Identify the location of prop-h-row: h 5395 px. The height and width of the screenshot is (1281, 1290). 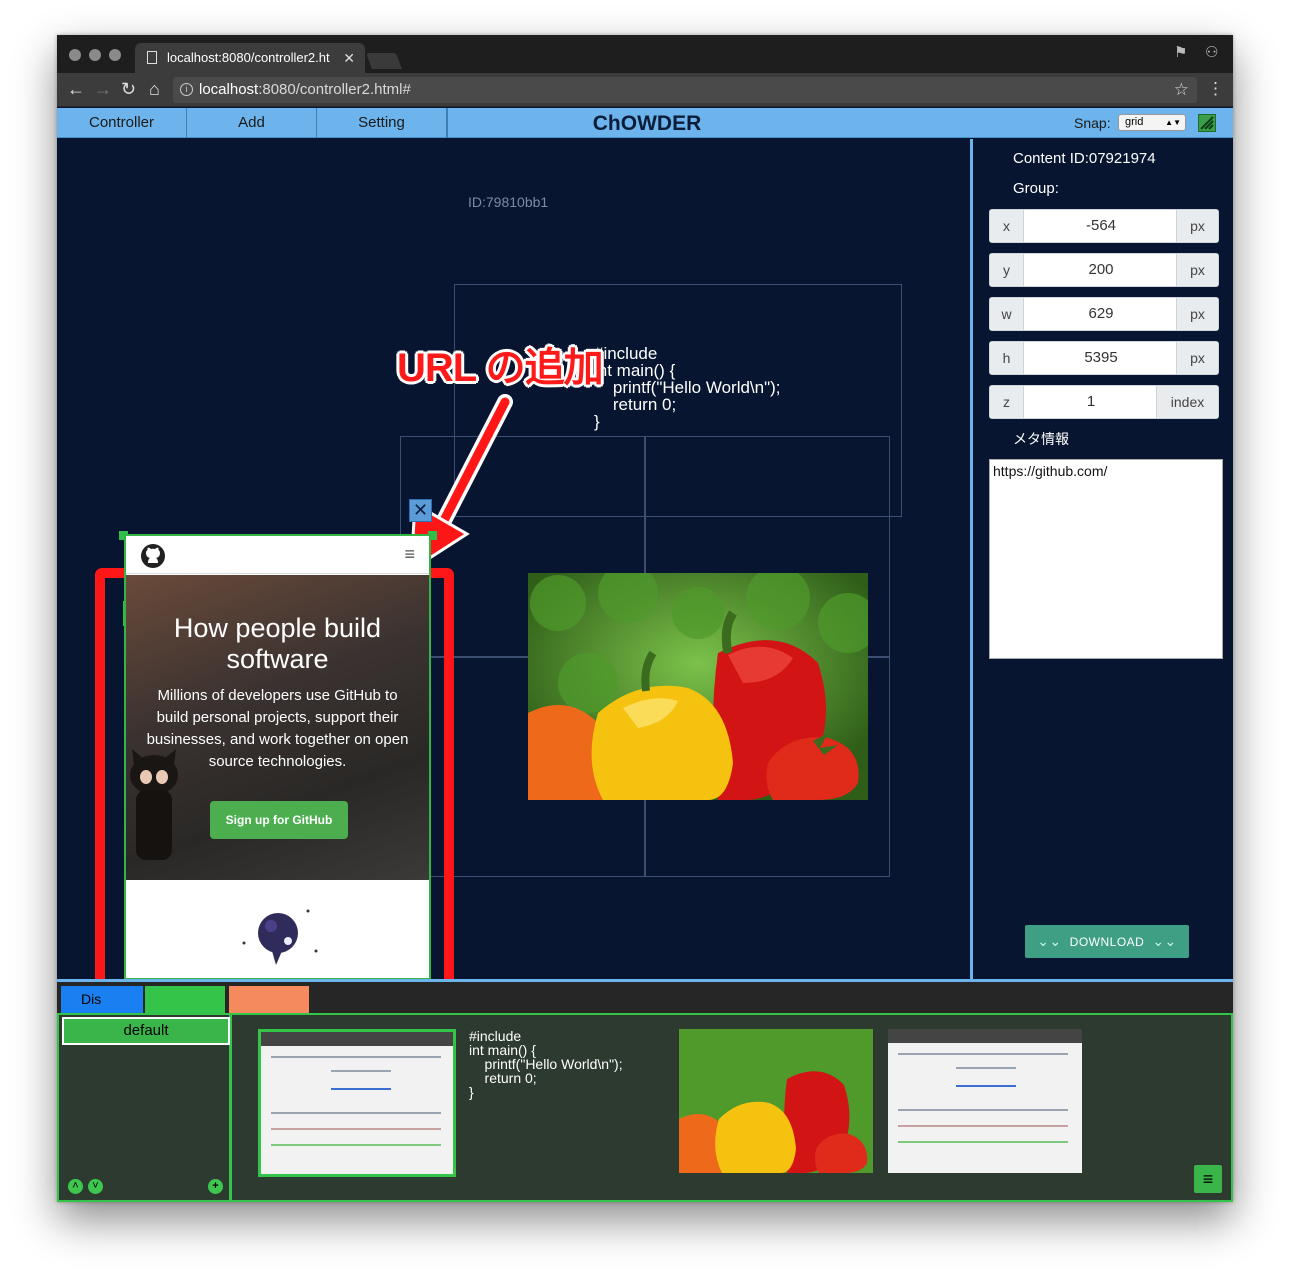
(1104, 358).